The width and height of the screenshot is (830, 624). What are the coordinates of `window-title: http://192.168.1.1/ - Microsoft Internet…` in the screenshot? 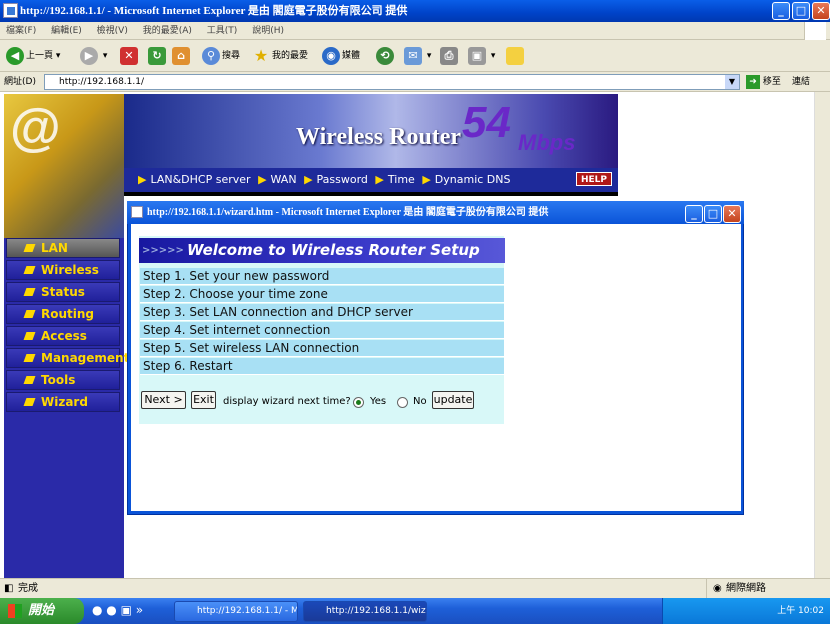 It's located at (214, 11).